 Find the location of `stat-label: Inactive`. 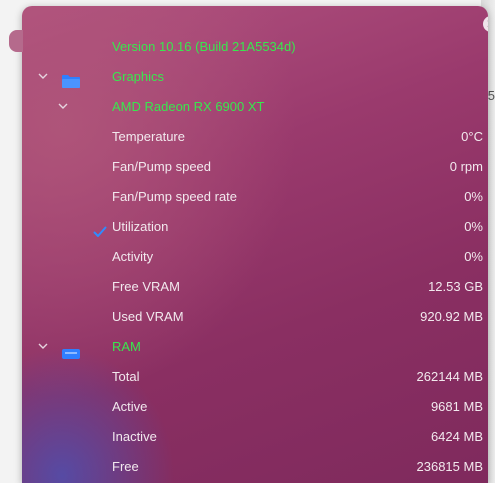

stat-label: Inactive is located at coordinates (134, 436).